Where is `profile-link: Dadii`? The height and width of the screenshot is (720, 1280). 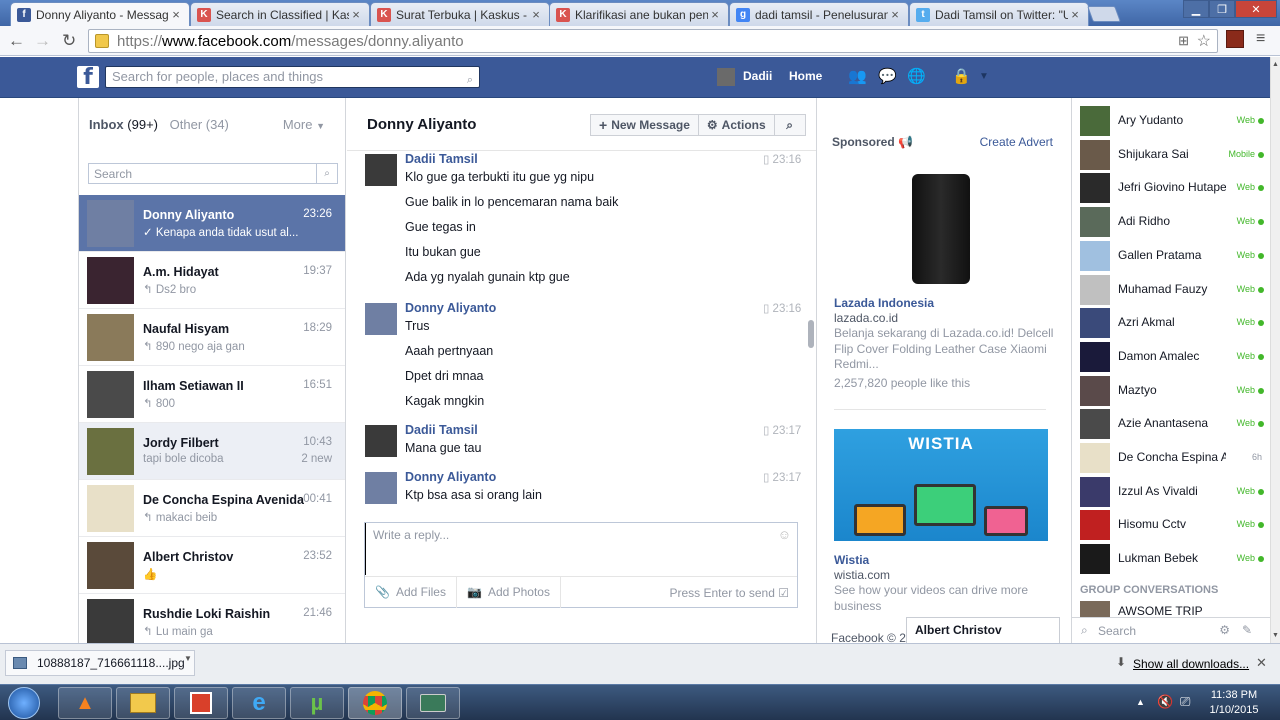
profile-link: Dadii is located at coordinates (757, 76).